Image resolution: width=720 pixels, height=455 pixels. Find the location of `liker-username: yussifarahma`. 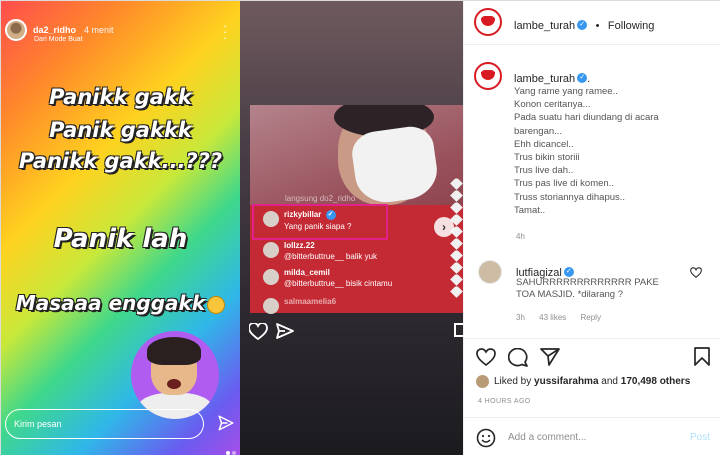

liker-username: yussifarahma is located at coordinates (566, 381).